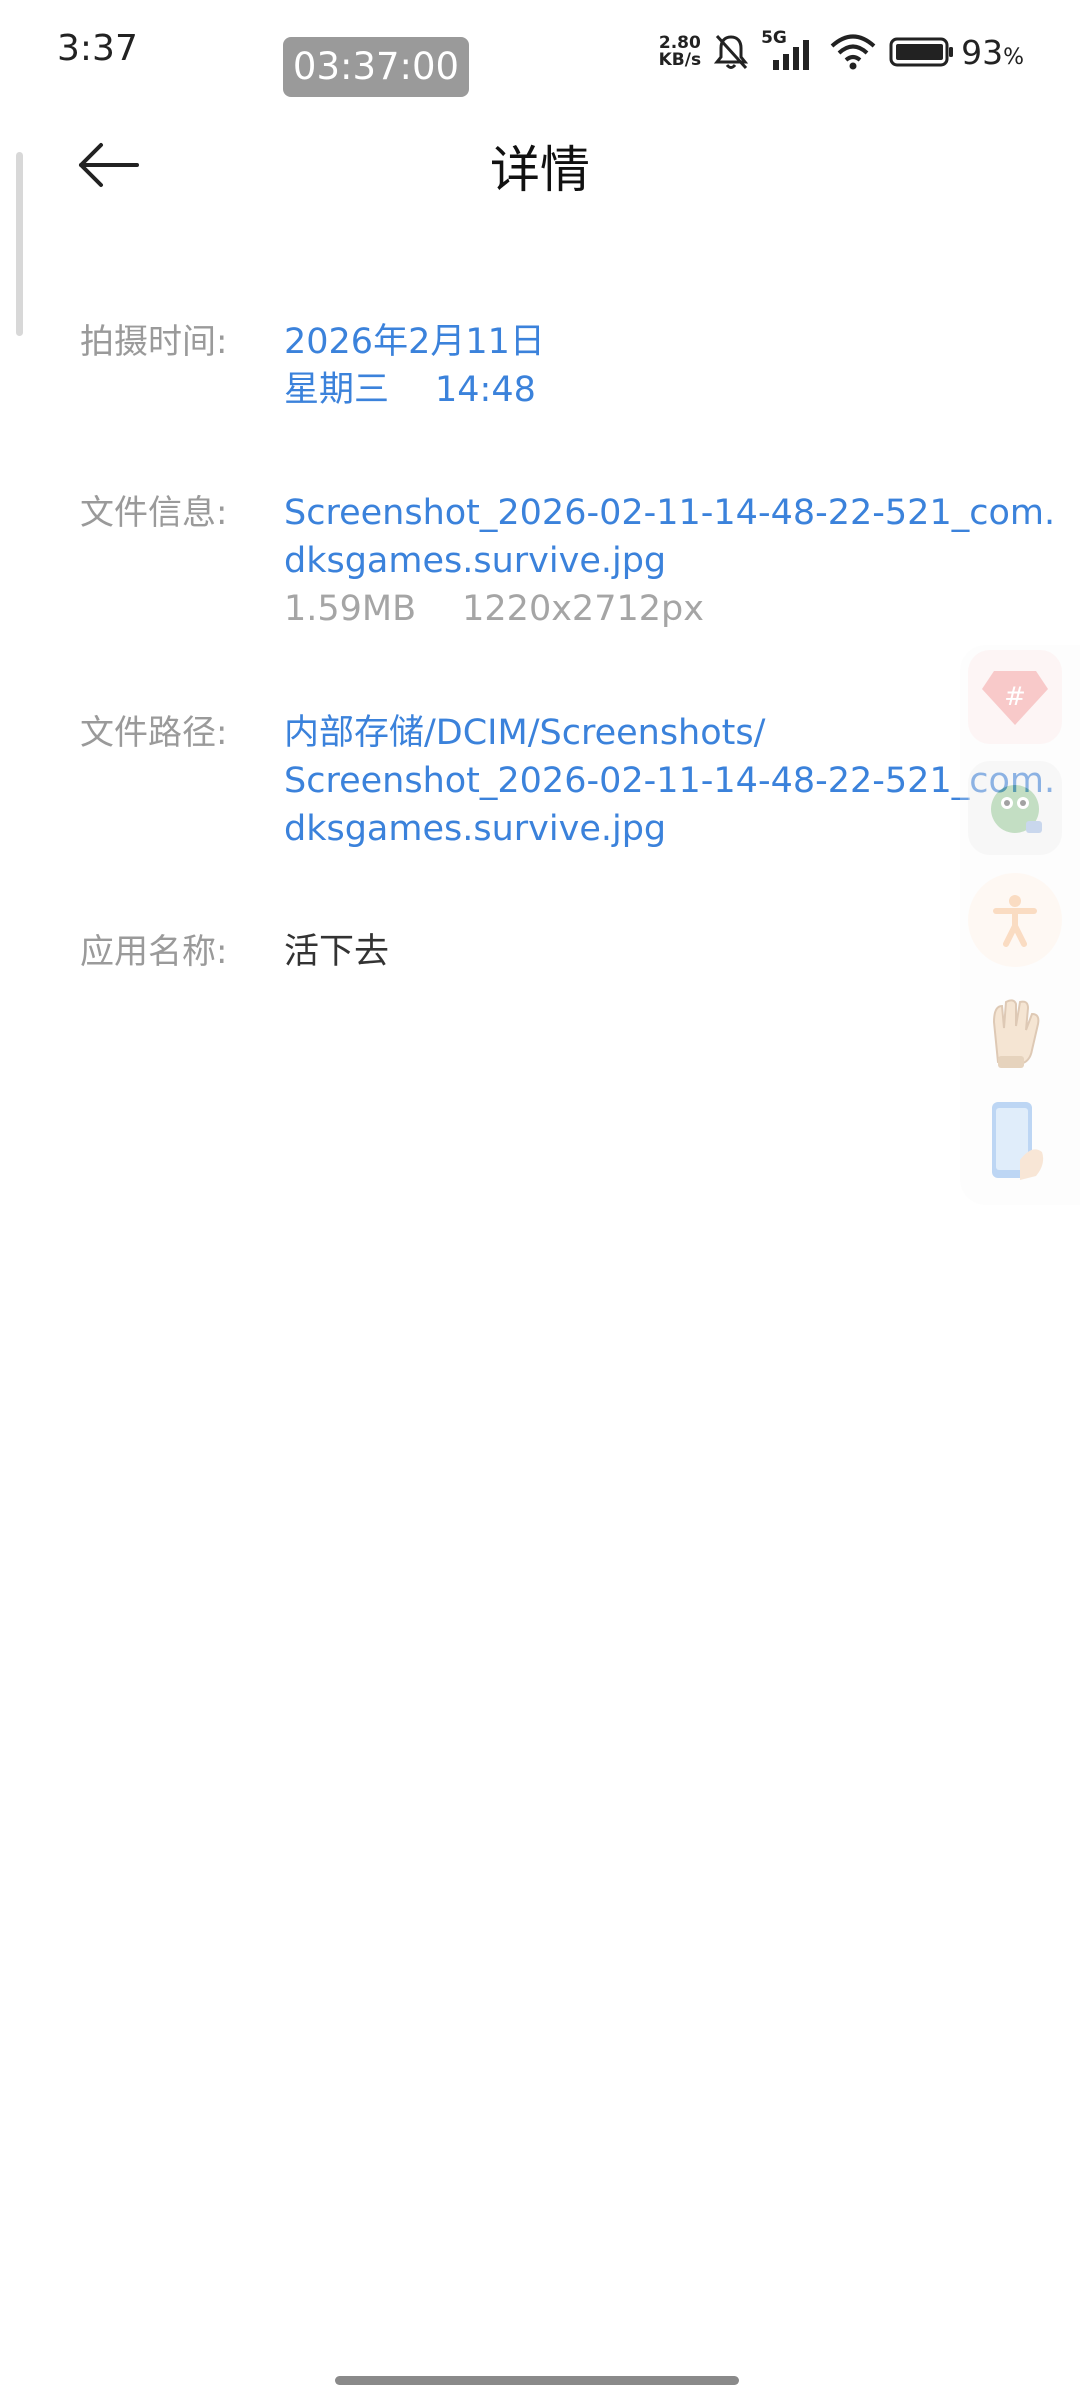 The width and height of the screenshot is (1080, 2401). What do you see at coordinates (337, 390) in the screenshot?
I see `capture-weekday: 星期三` at bounding box center [337, 390].